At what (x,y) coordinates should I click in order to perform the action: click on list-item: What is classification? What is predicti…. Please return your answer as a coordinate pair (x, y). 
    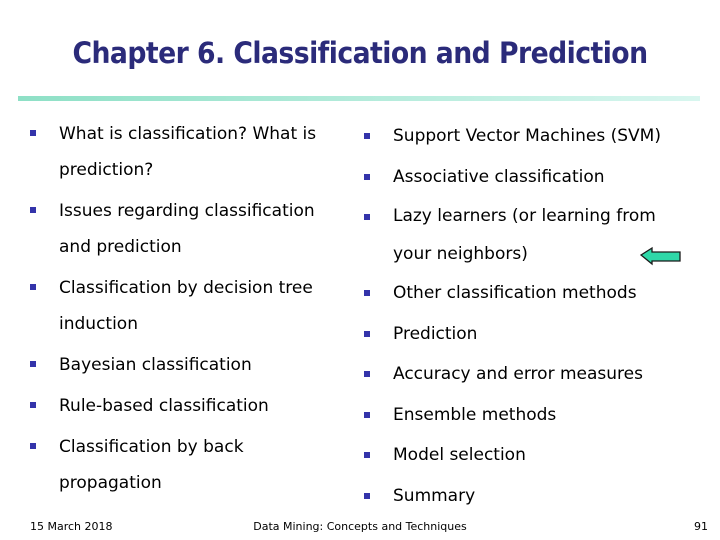
    Looking at the image, I should click on (185, 152).